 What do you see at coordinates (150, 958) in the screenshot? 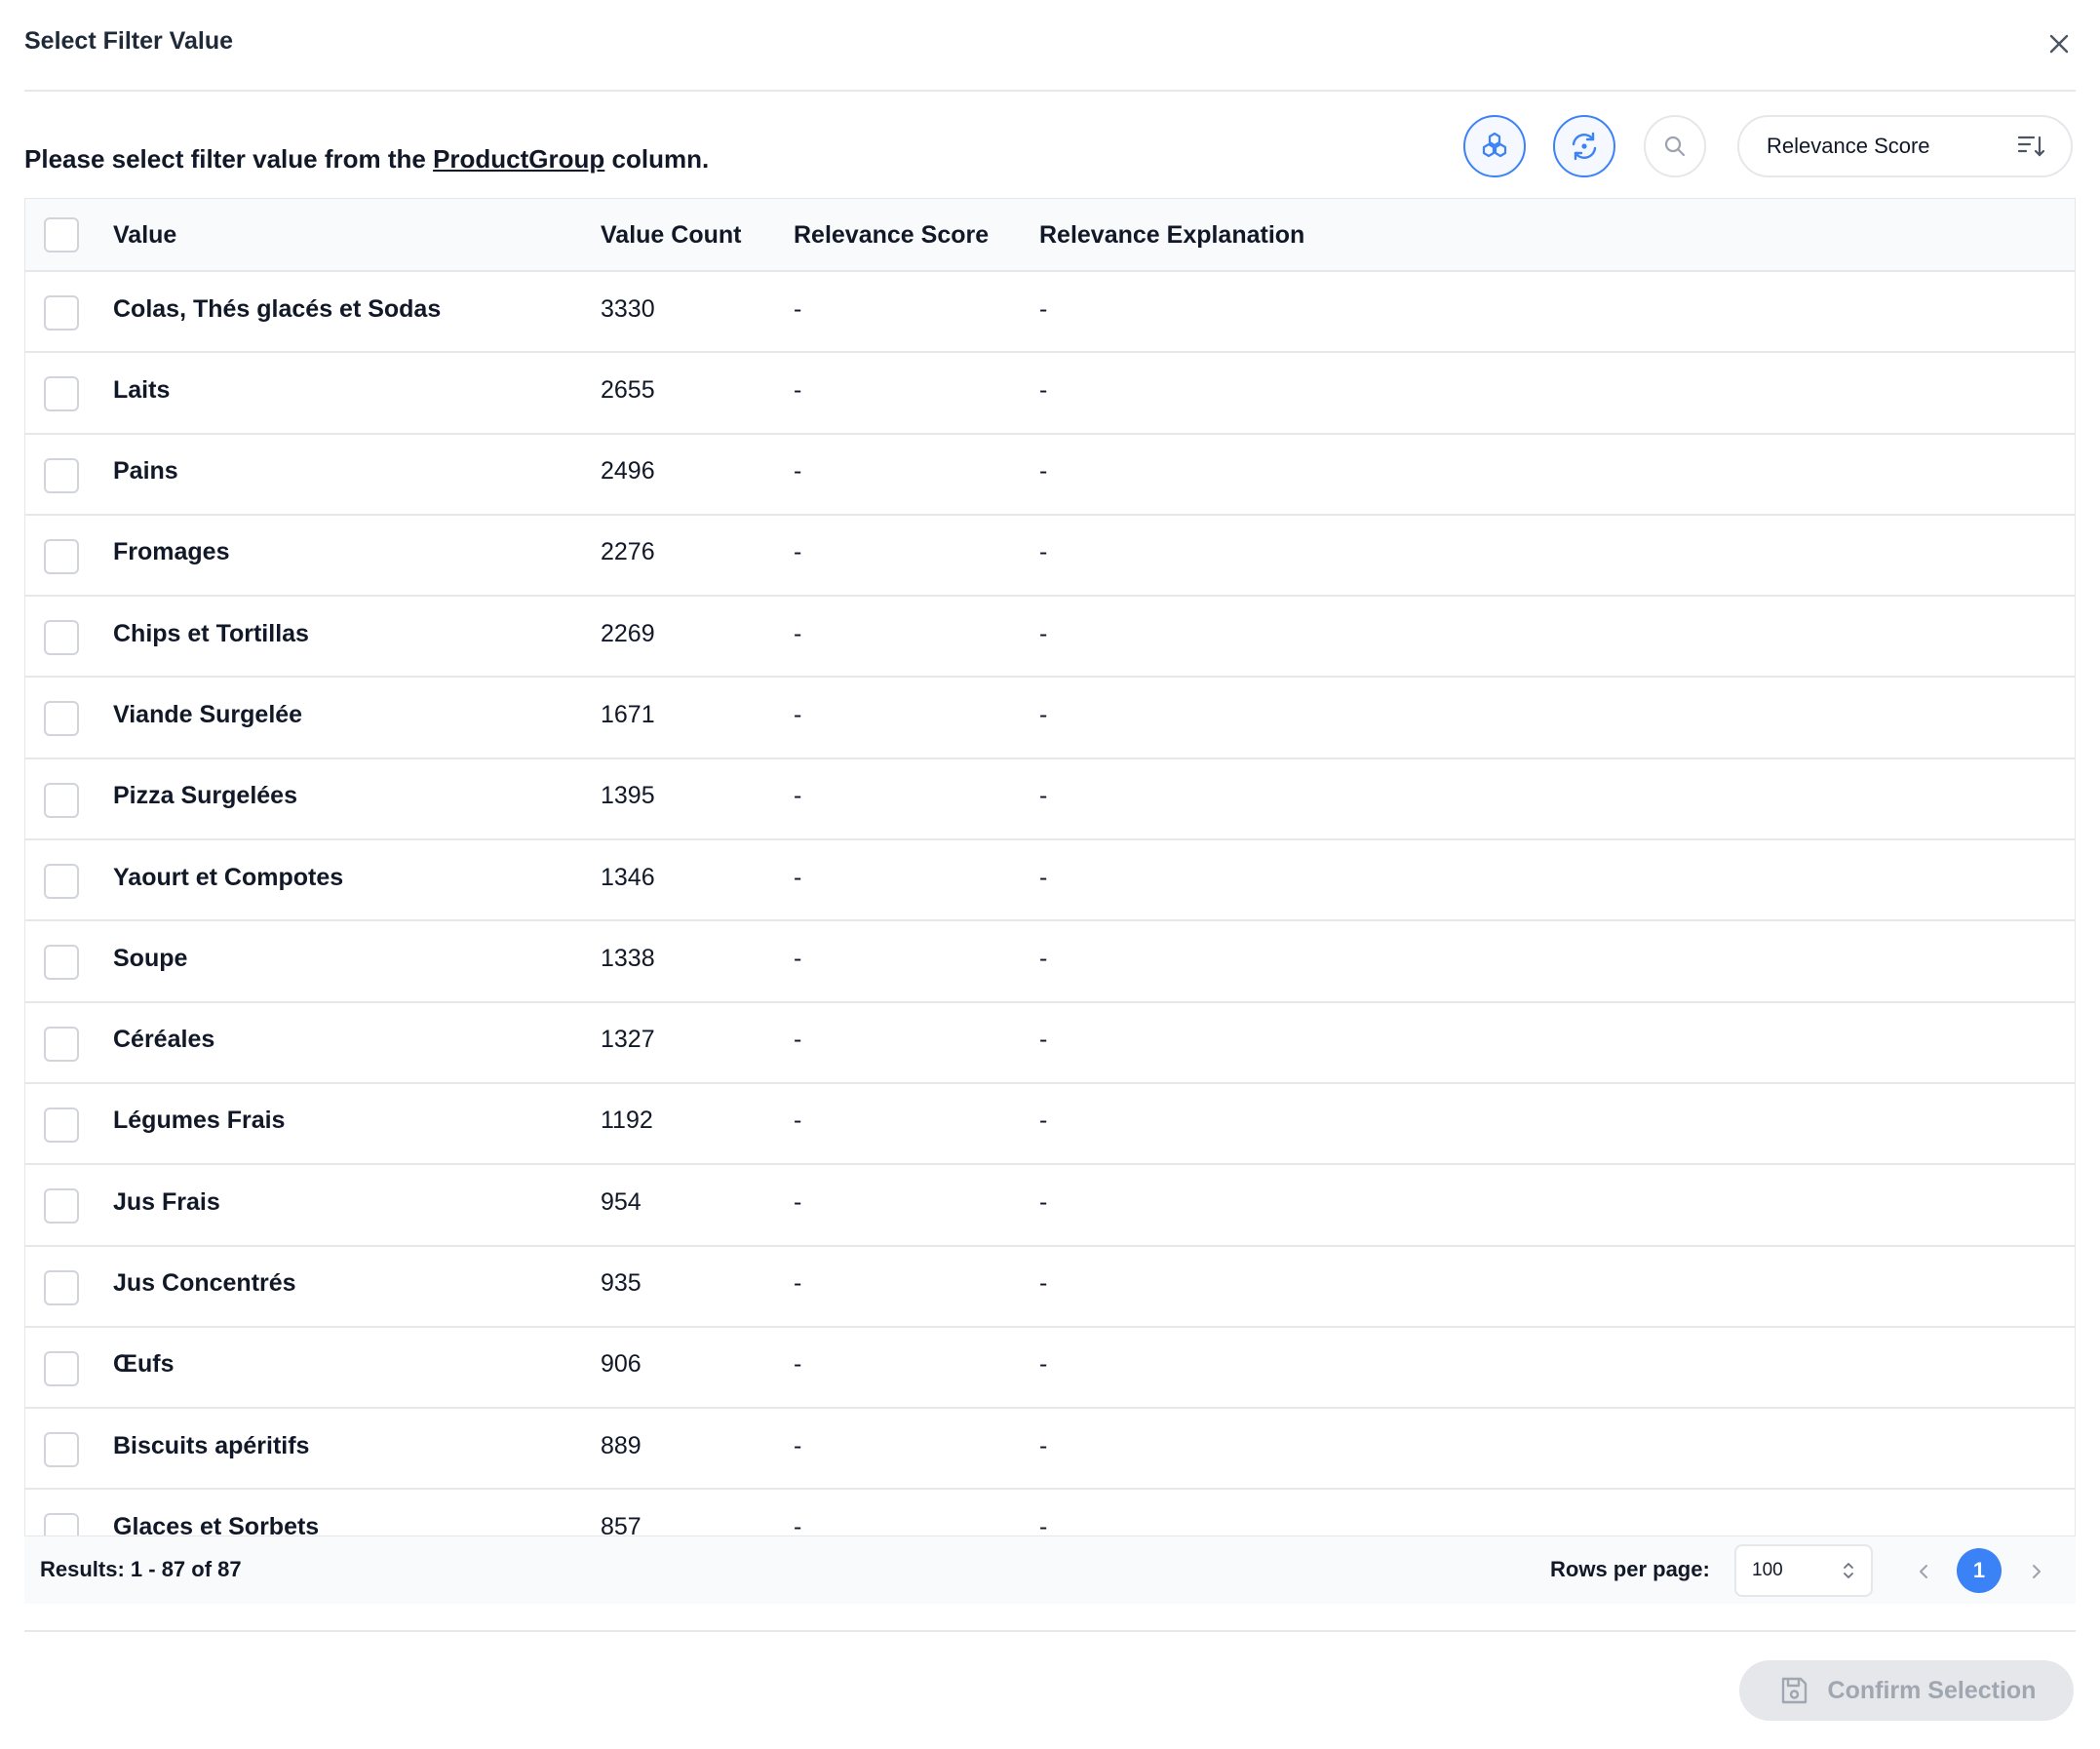
I see `cell-value: Soupe` at bounding box center [150, 958].